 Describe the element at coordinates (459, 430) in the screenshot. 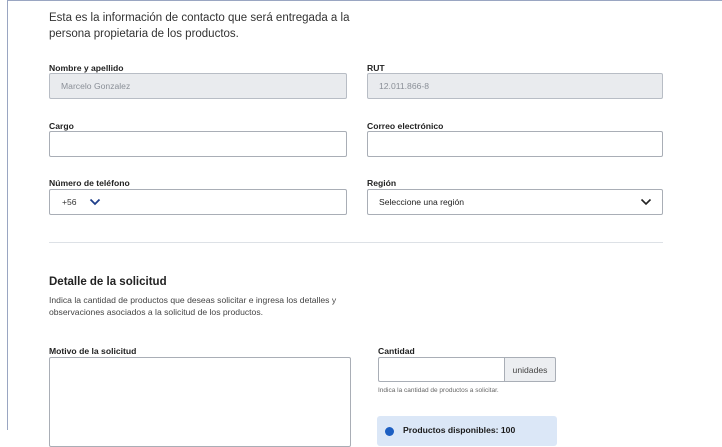

I see `disponibles-text: Productos disponibles: 100` at that location.